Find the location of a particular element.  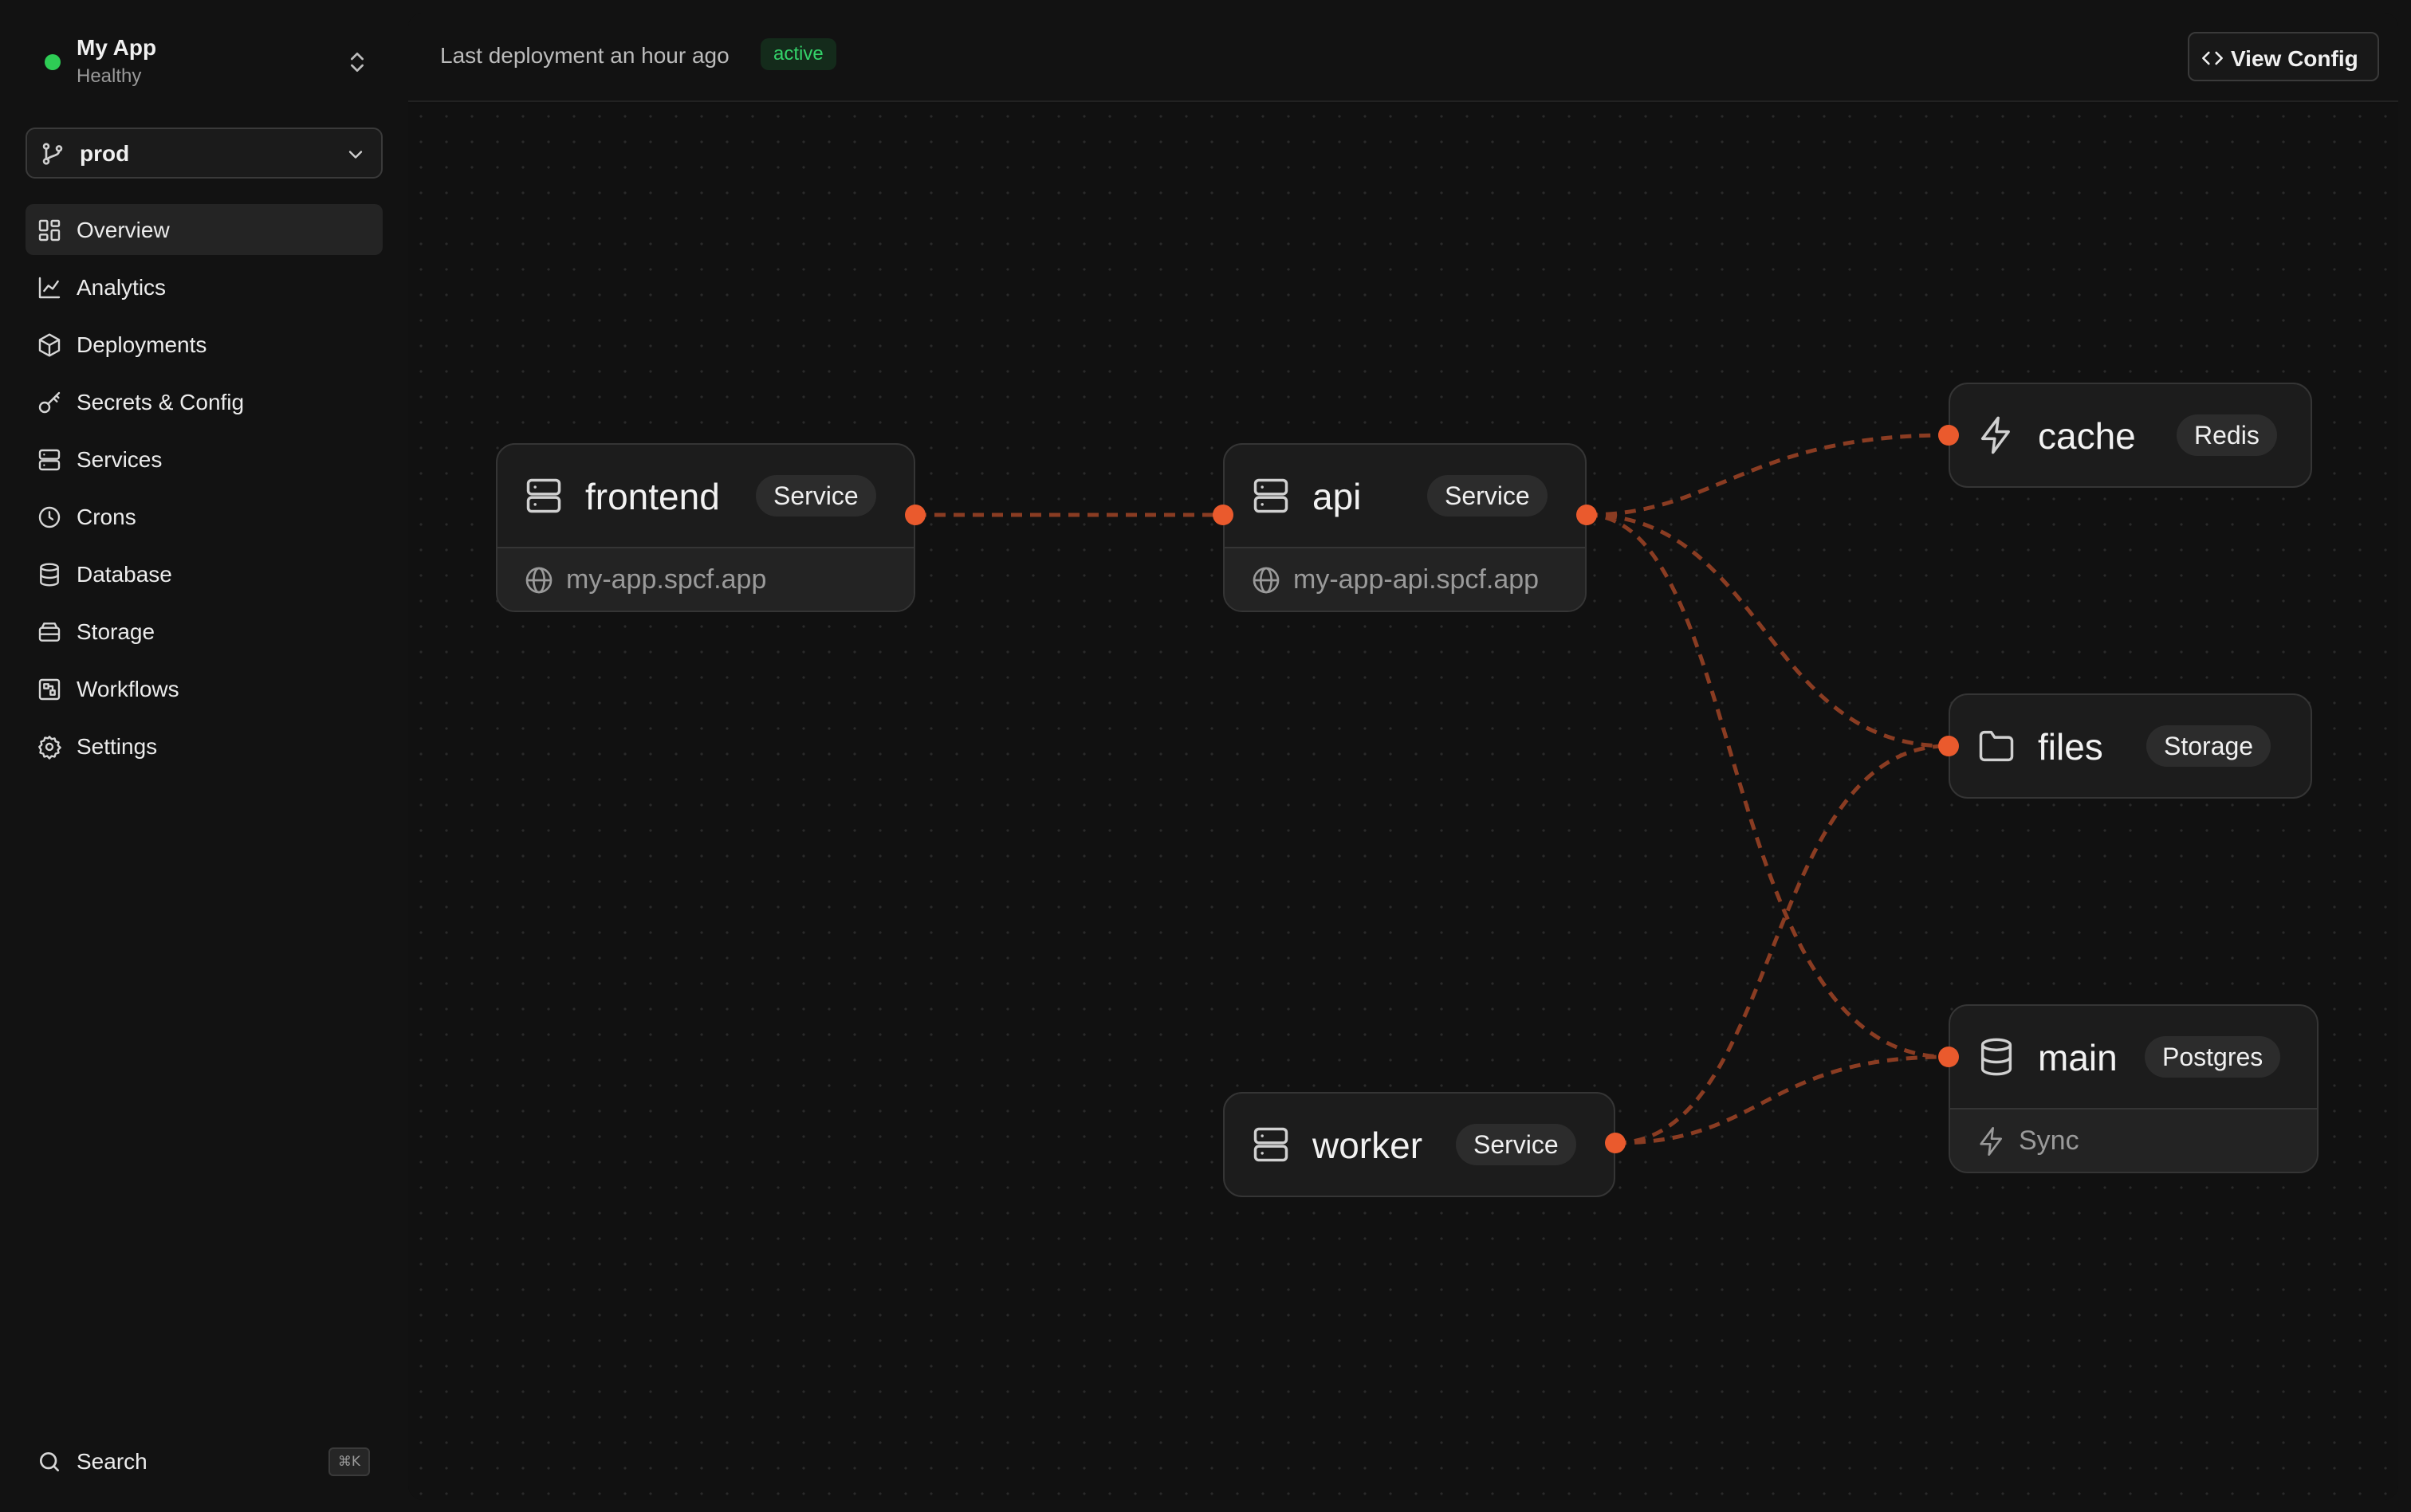

node-header: frontend Service is located at coordinates (706, 496).